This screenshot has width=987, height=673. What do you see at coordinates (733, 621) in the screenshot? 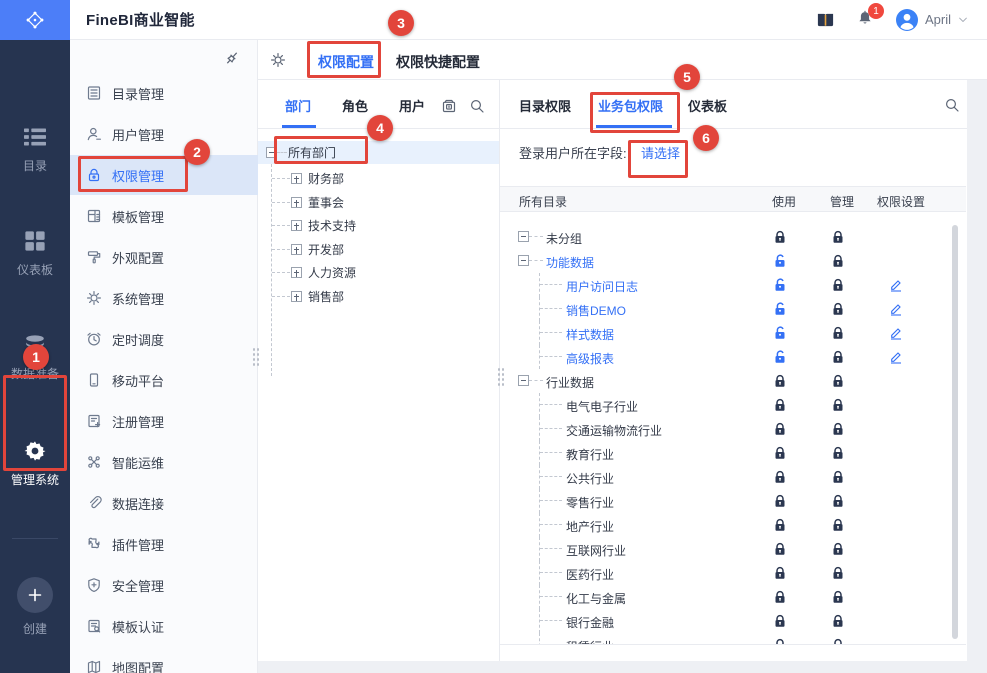
I see `table-row: 银行金融` at bounding box center [733, 621].